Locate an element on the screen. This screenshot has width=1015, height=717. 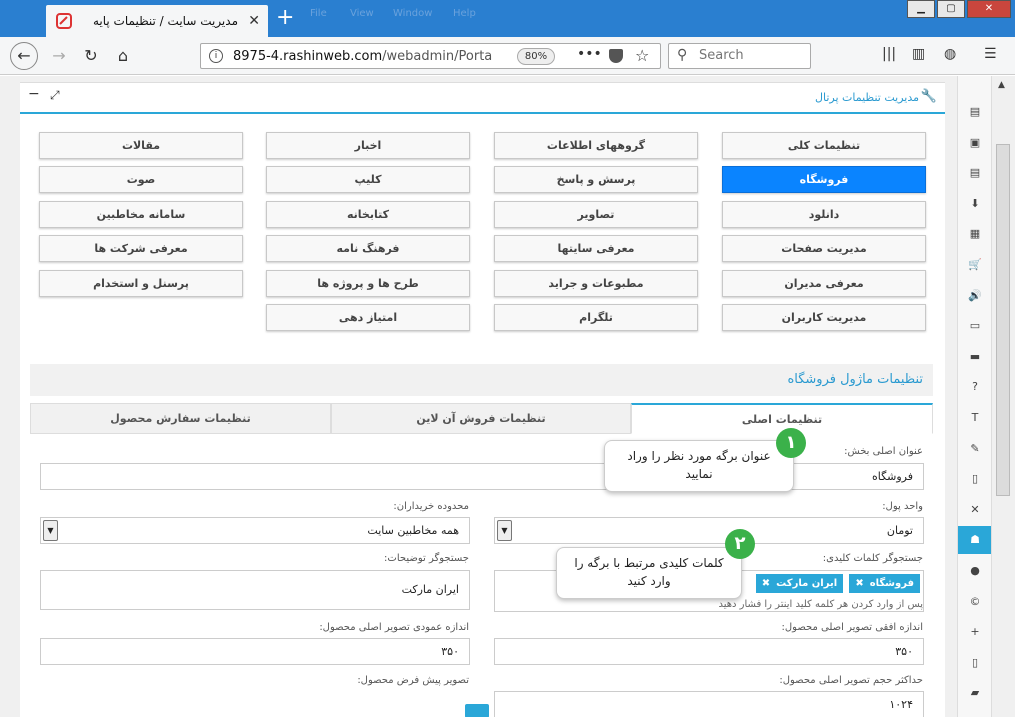
globe-icon: ◍ is located at coordinates (950, 54).